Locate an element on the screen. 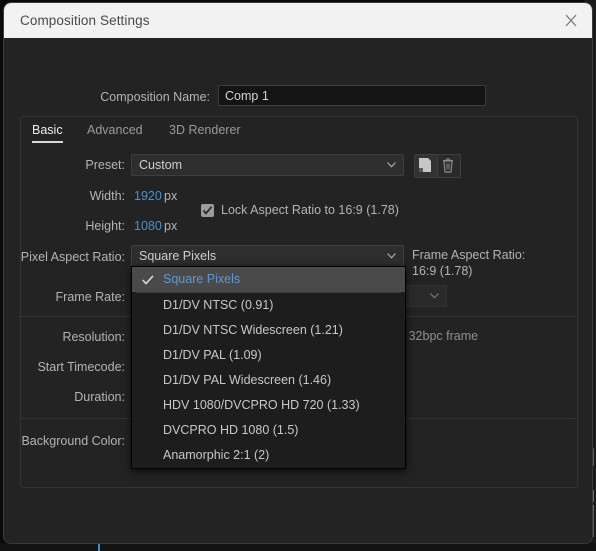  preset-label: Preset: is located at coordinates (105, 165).